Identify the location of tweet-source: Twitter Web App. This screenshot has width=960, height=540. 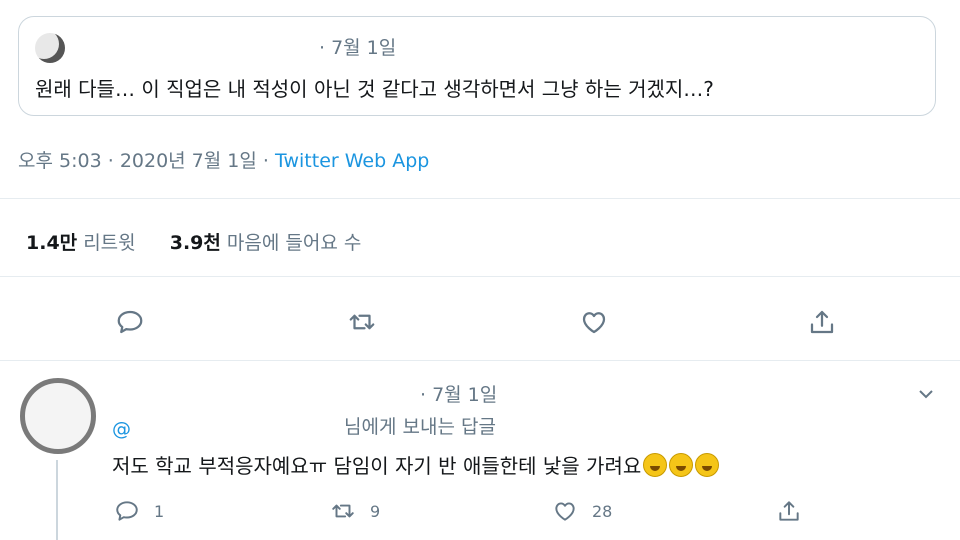
(352, 161).